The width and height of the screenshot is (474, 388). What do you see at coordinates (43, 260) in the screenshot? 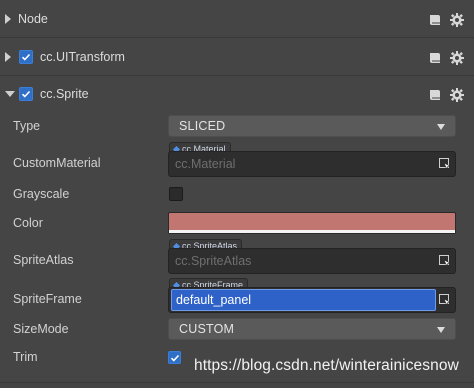
I see `sprite-atlas-label: SpriteAtlas` at bounding box center [43, 260].